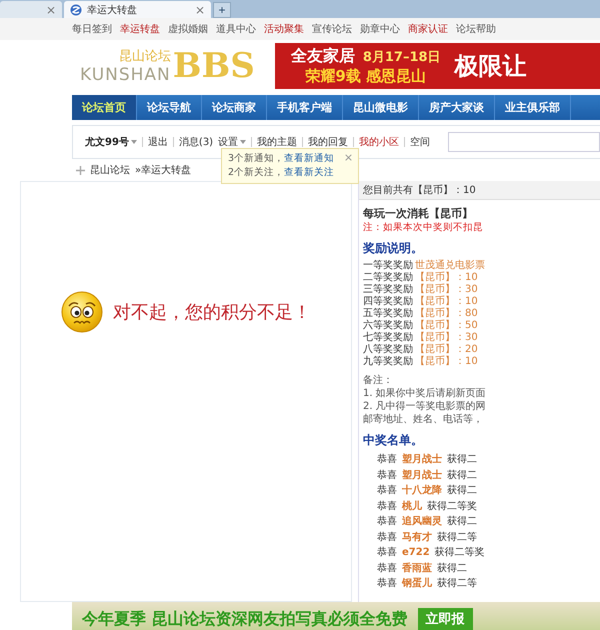 The height and width of the screenshot is (630, 600). I want to click on nav-tab: 昆山微电影, so click(381, 107).